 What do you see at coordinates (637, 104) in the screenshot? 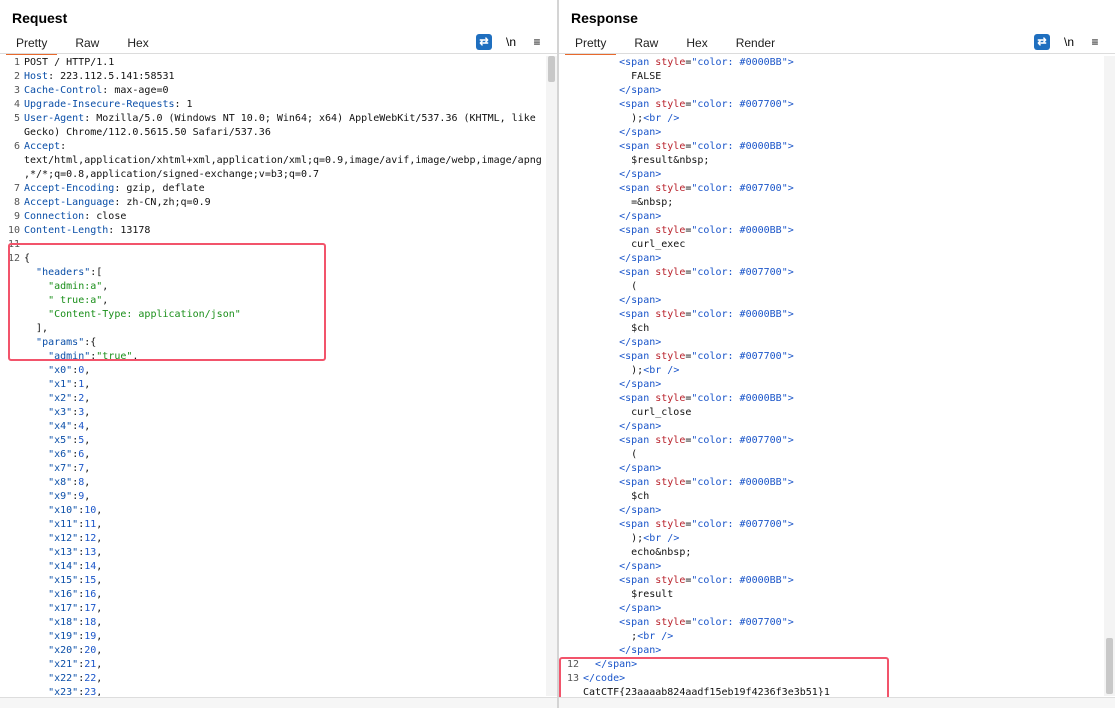
I see `code-token: <span` at bounding box center [637, 104].